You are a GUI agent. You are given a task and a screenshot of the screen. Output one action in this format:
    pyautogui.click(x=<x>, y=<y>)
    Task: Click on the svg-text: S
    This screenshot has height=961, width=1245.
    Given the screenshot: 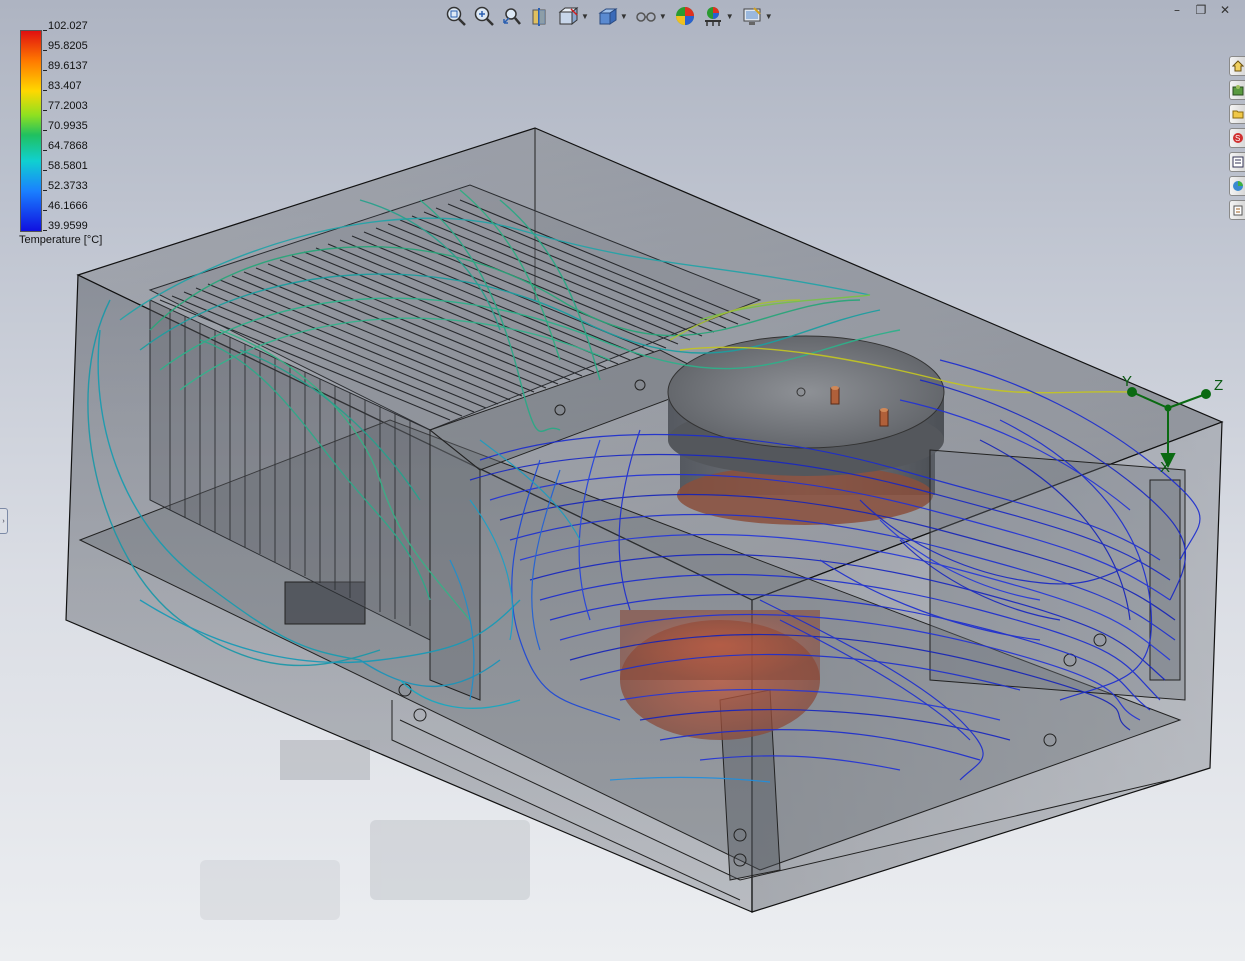 What is the action you would take?
    pyautogui.click(x=1237, y=138)
    